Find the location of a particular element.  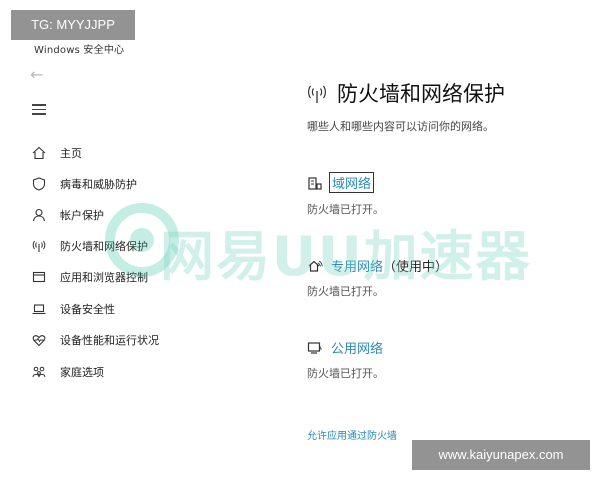

sidebar-item-device-security: 设备安全性 is located at coordinates (107, 309).